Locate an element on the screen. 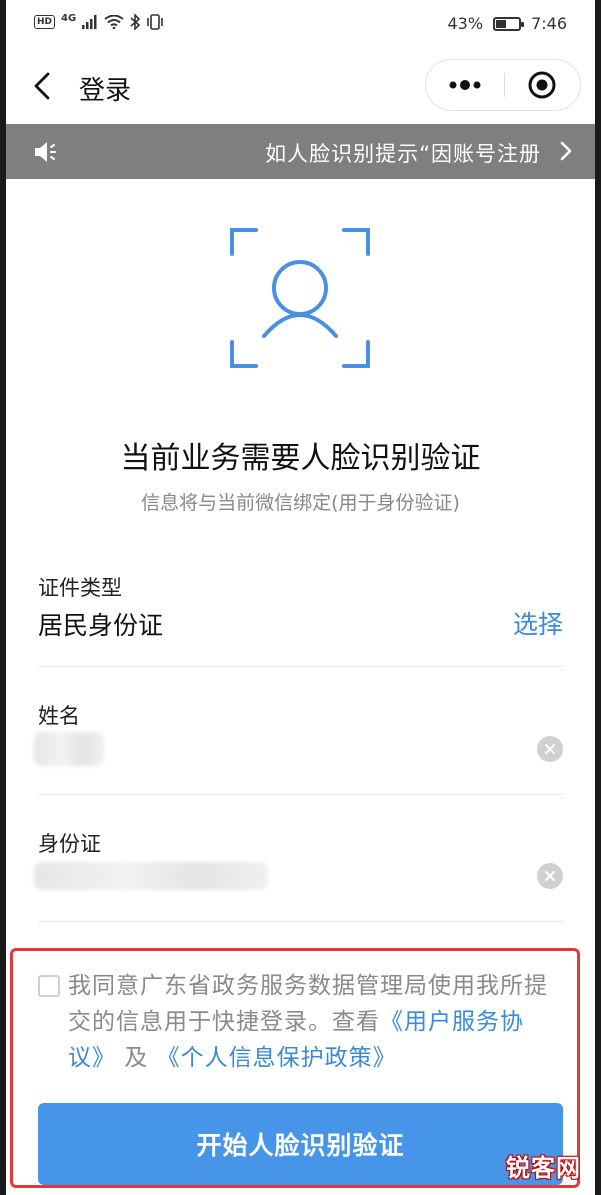  watermark: 锐客网 is located at coordinates (543, 1168).